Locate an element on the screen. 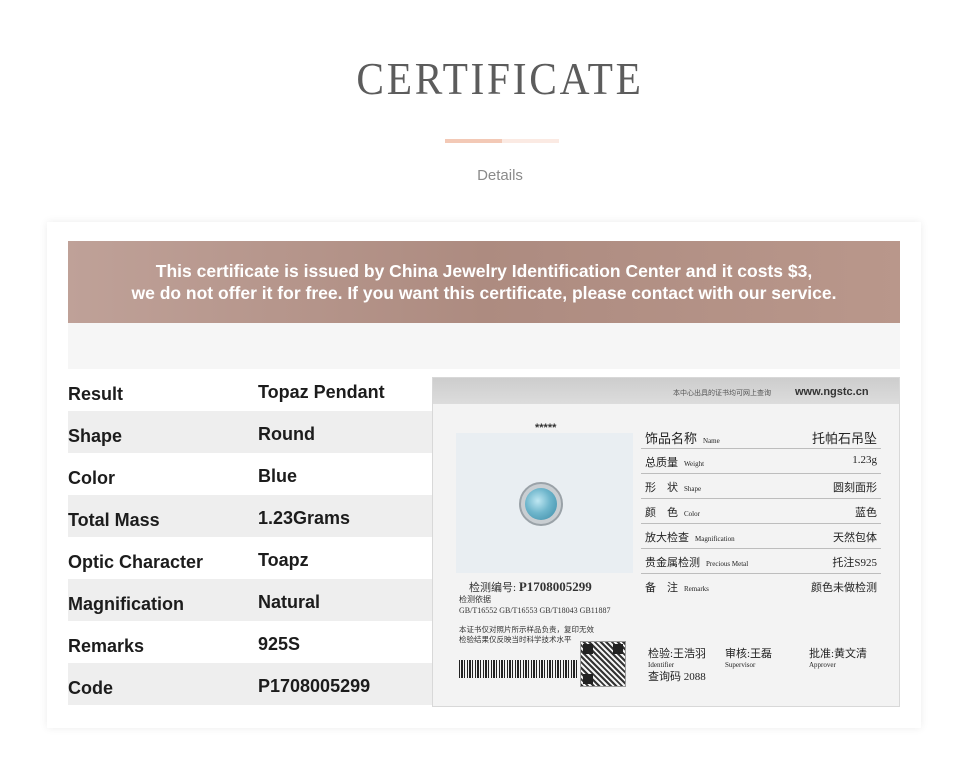 Image resolution: width=960 pixels, height=782 pixels. detail-row-shape: Shape Round is located at coordinates (250, 432).